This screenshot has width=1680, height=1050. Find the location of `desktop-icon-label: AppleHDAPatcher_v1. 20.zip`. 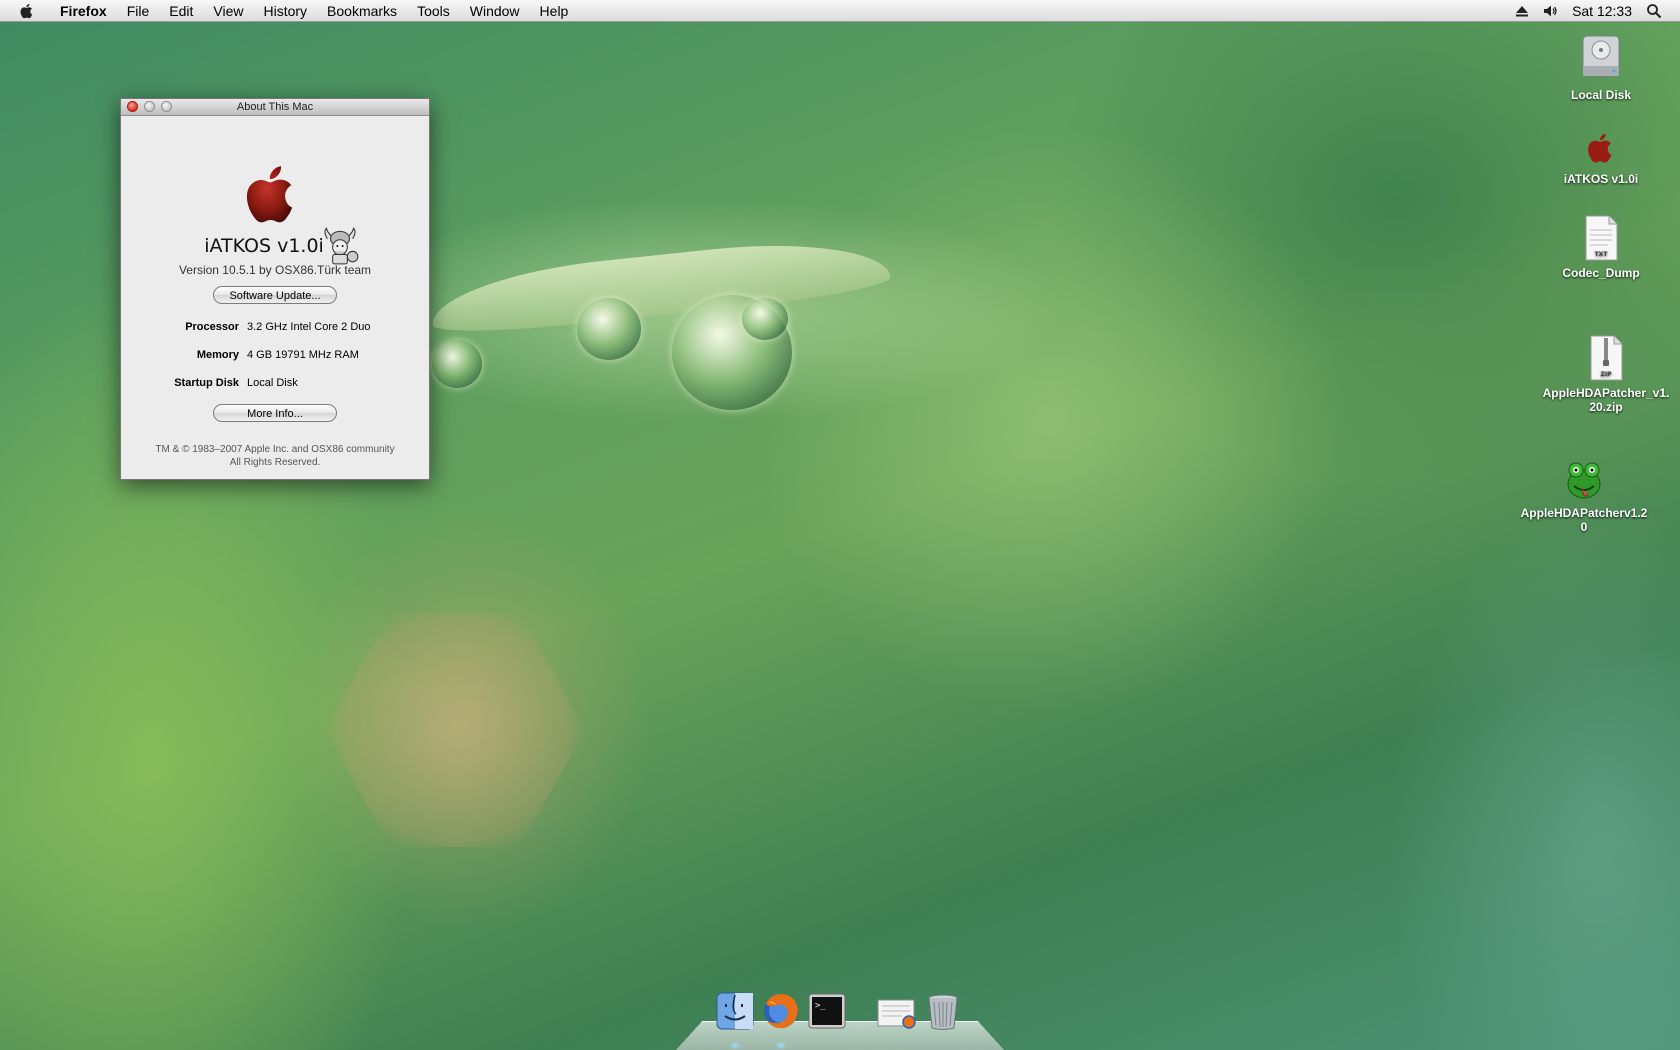

desktop-icon-label: AppleHDAPatcher_v1. 20.zip is located at coordinates (1606, 400).